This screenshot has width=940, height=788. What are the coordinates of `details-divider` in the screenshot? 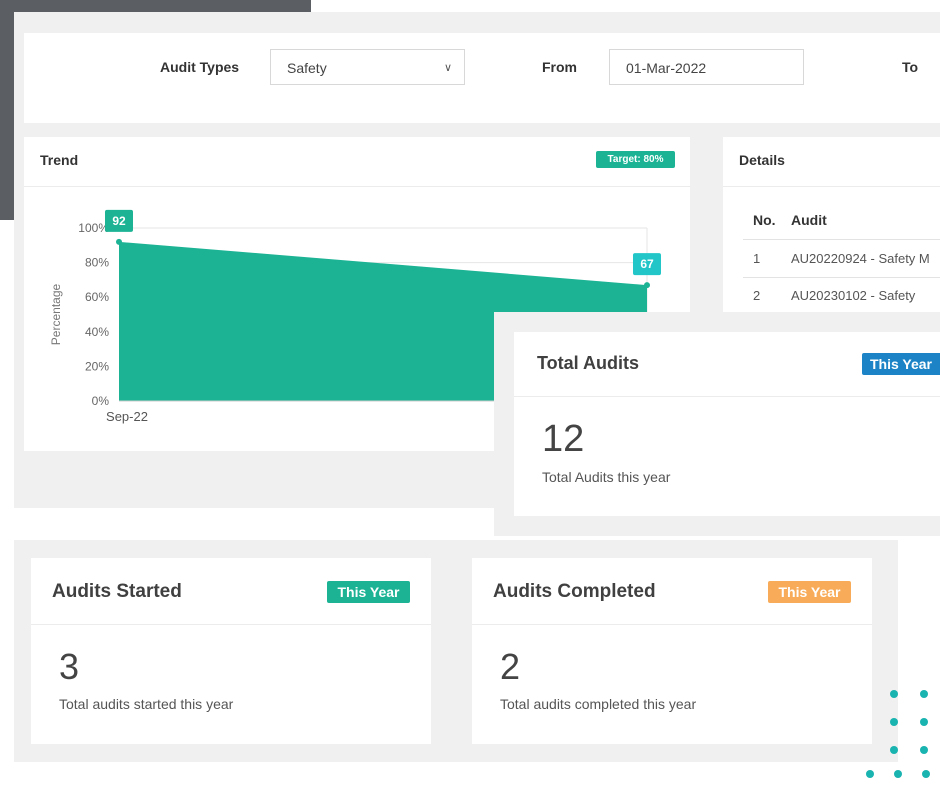 It's located at (831, 186).